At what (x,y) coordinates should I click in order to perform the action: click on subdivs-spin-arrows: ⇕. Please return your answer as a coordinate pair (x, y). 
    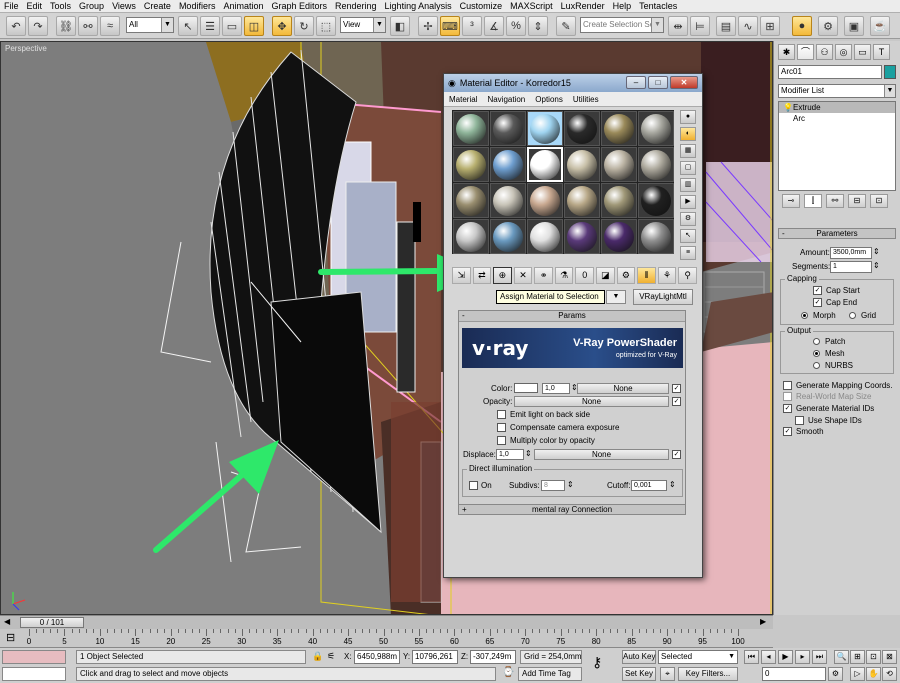
    Looking at the image, I should click on (570, 484).